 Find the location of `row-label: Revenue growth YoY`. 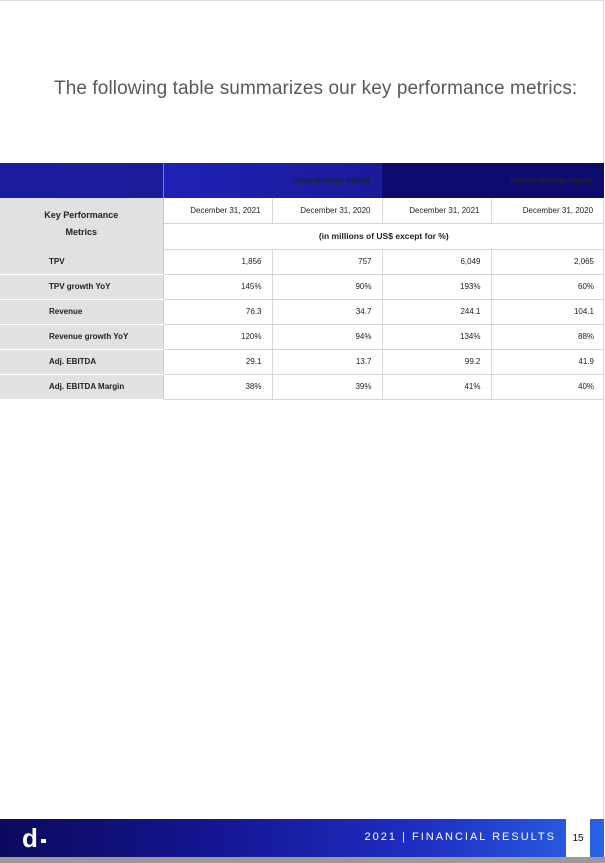

row-label: Revenue growth YoY is located at coordinates (82, 337).